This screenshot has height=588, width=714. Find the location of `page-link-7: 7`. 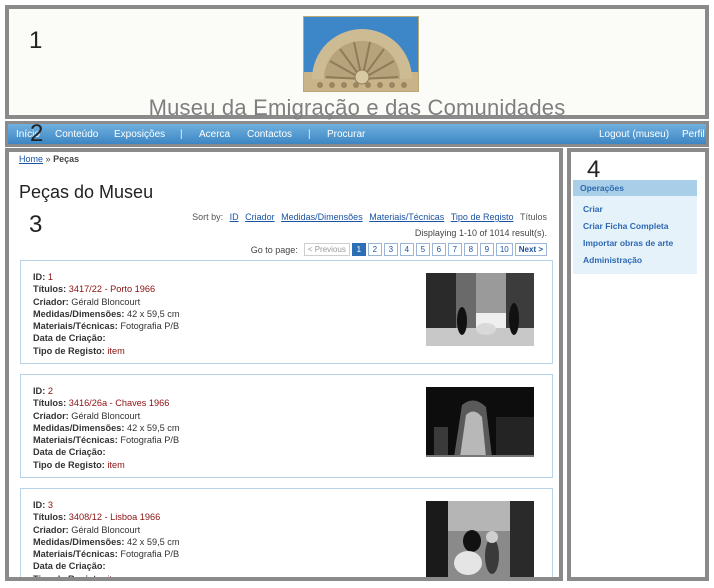

page-link-7: 7 is located at coordinates (454, 249).